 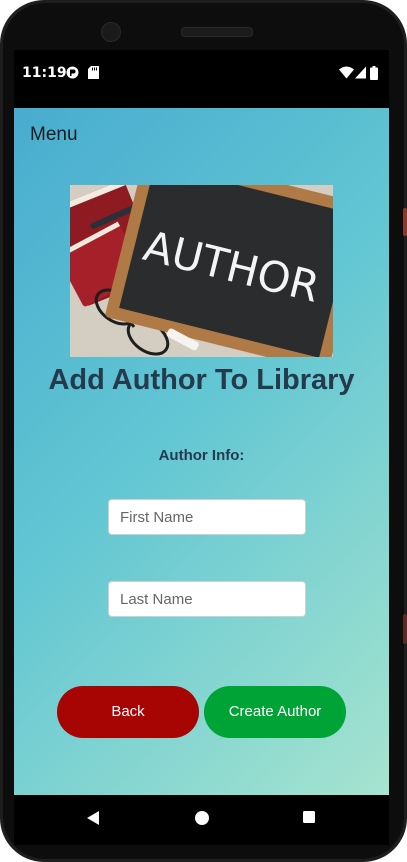 What do you see at coordinates (72, 72) in the screenshot?
I see `app-notification-icon` at bounding box center [72, 72].